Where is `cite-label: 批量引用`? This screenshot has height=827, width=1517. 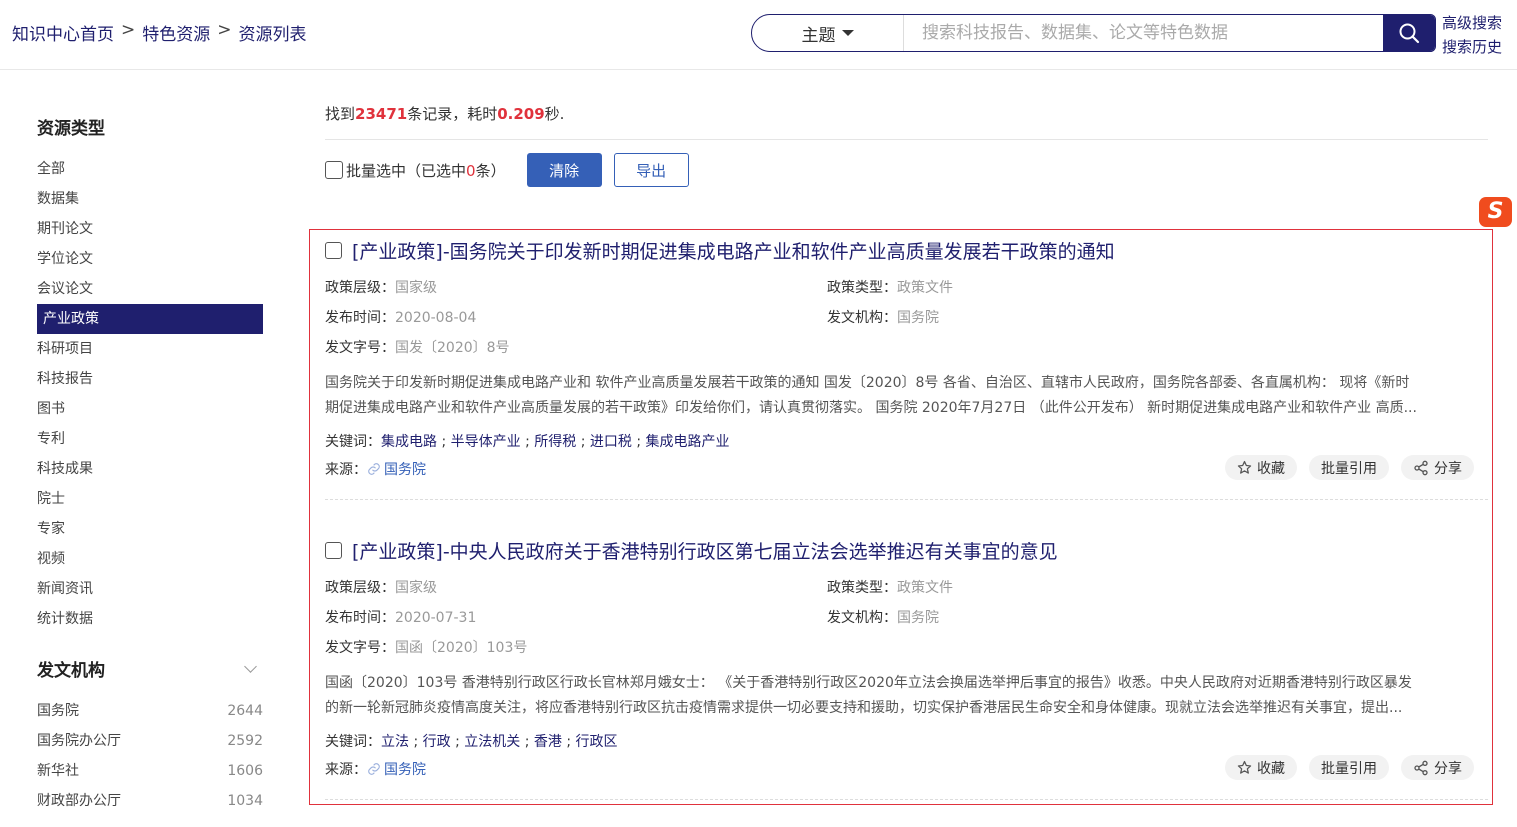 cite-label: 批量引用 is located at coordinates (1349, 768).